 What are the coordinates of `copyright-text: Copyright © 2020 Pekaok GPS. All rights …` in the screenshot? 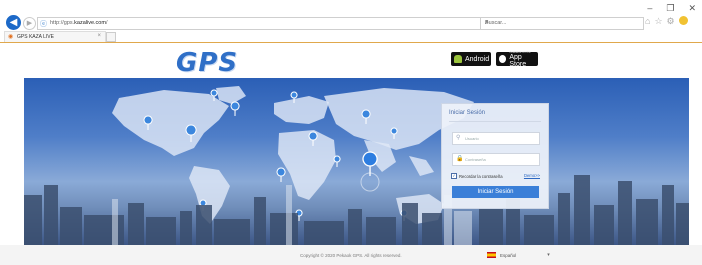 It's located at (351, 255).